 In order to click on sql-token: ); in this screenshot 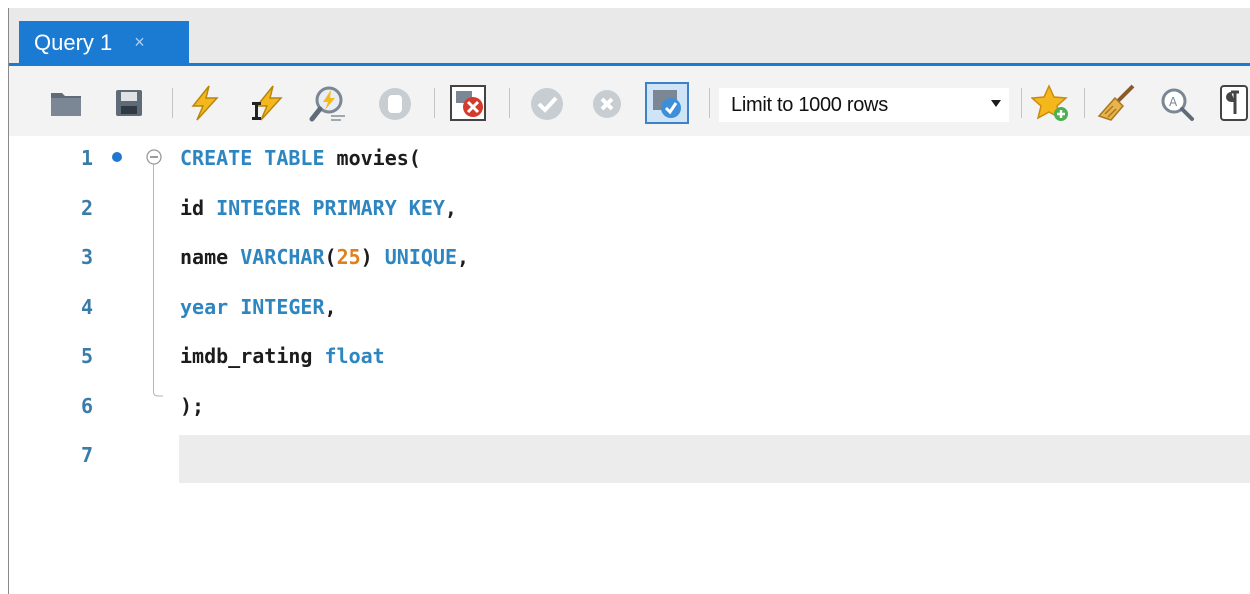, I will do `click(192, 405)`.